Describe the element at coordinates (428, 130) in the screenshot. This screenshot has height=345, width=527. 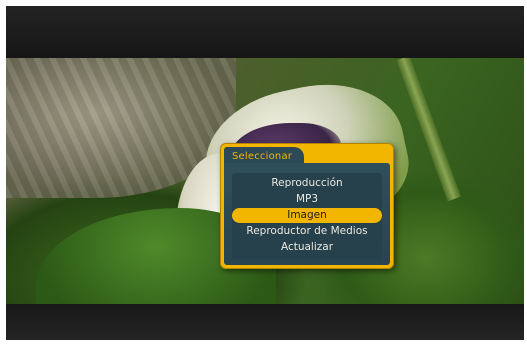
I see `plant-stem` at that location.